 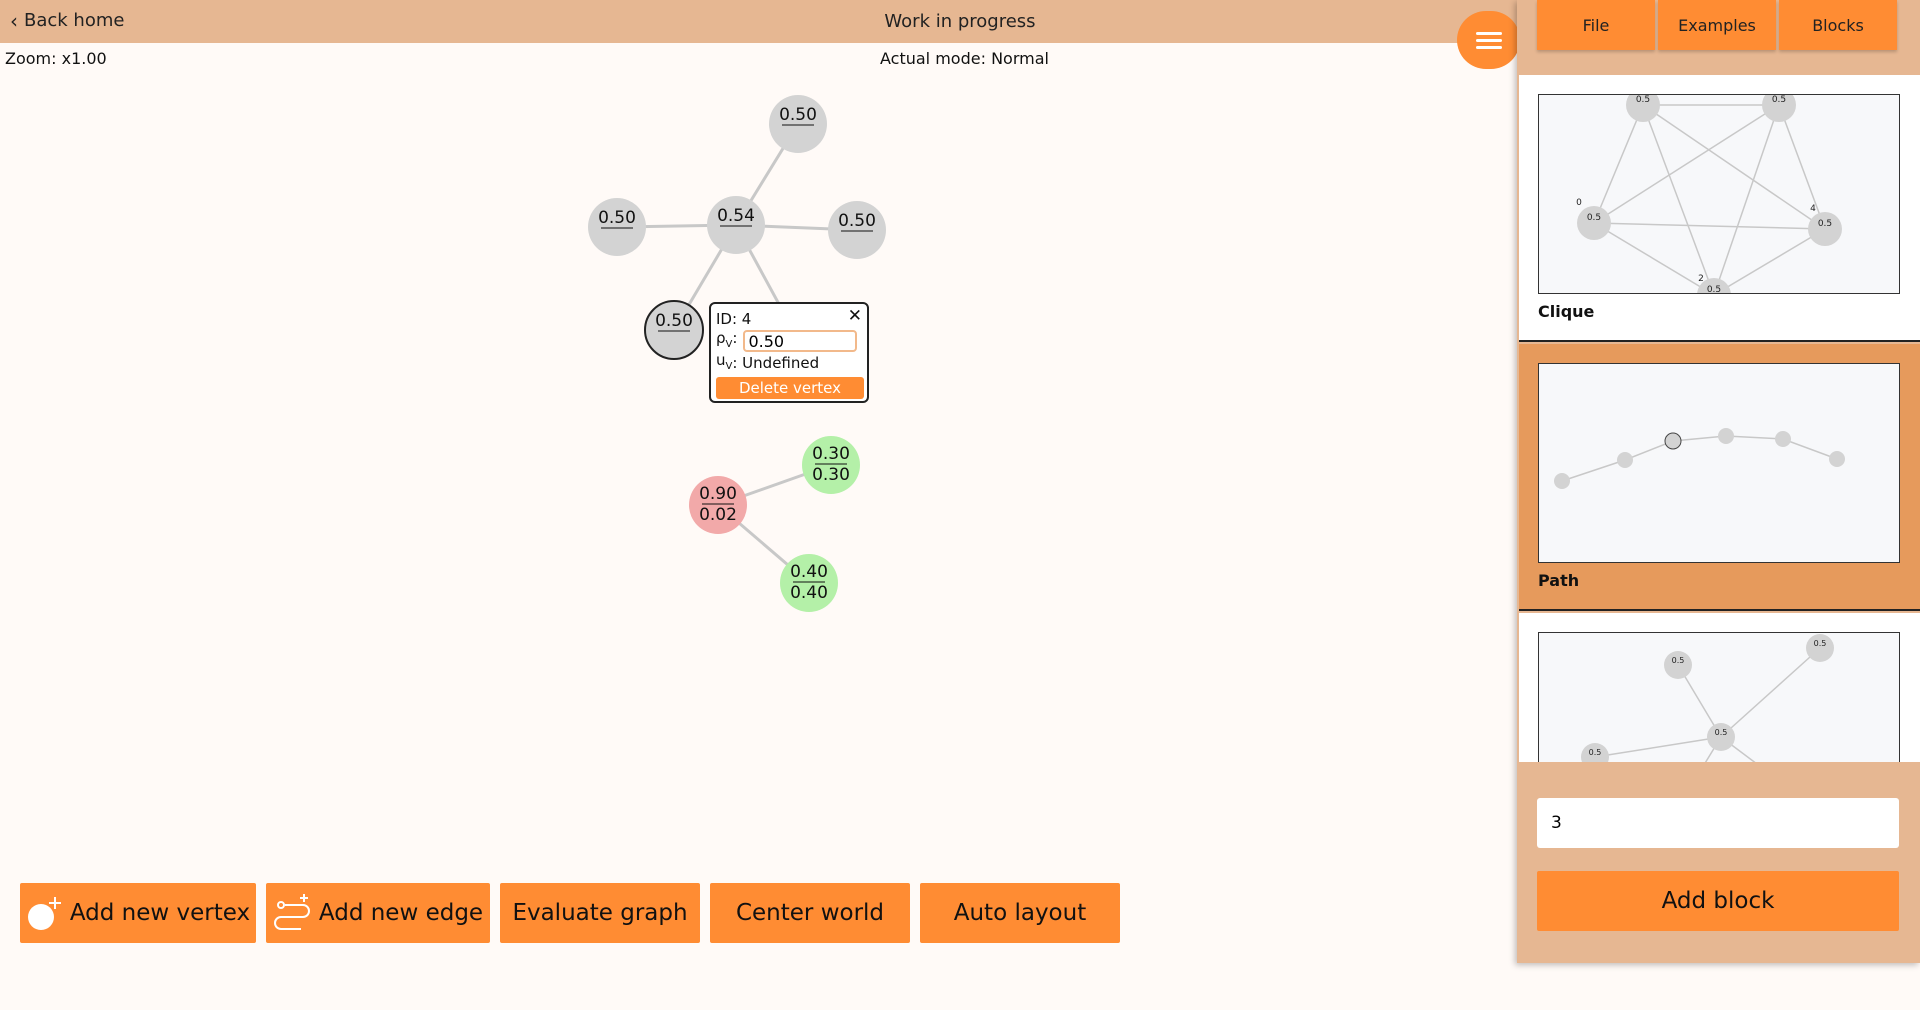 I want to click on add-vertex-icon, so click(x=44, y=913).